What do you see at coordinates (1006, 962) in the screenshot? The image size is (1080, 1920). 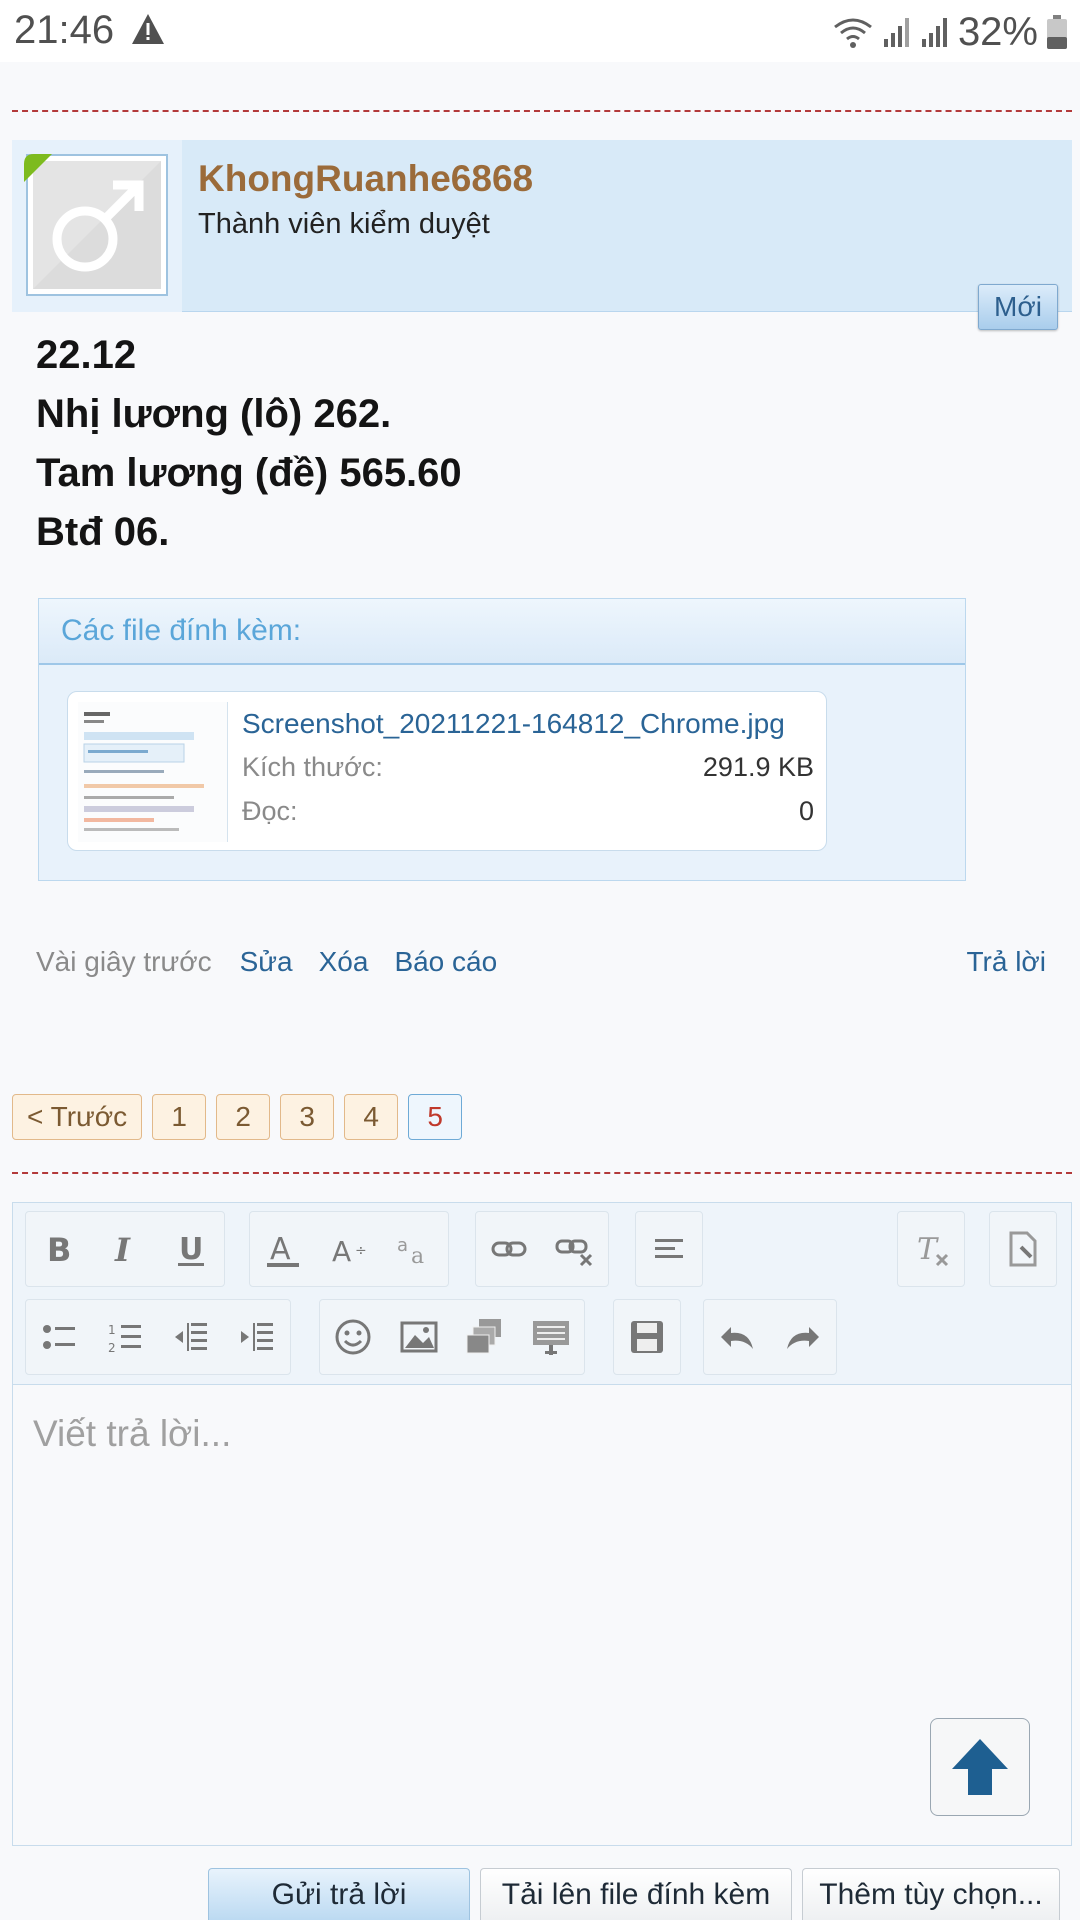 I see `reply-link: Trả lời` at bounding box center [1006, 962].